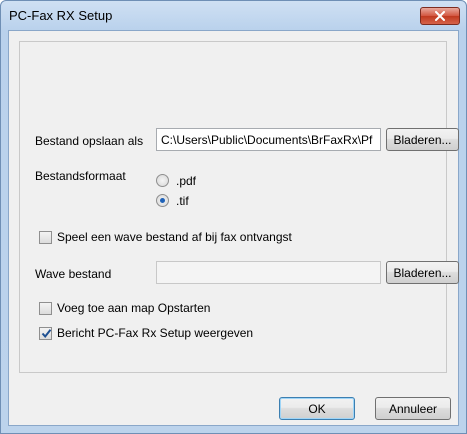 Image resolution: width=467 pixels, height=434 pixels. Describe the element at coordinates (73, 274) in the screenshot. I see `wave-file-label: Wave bestand` at that location.